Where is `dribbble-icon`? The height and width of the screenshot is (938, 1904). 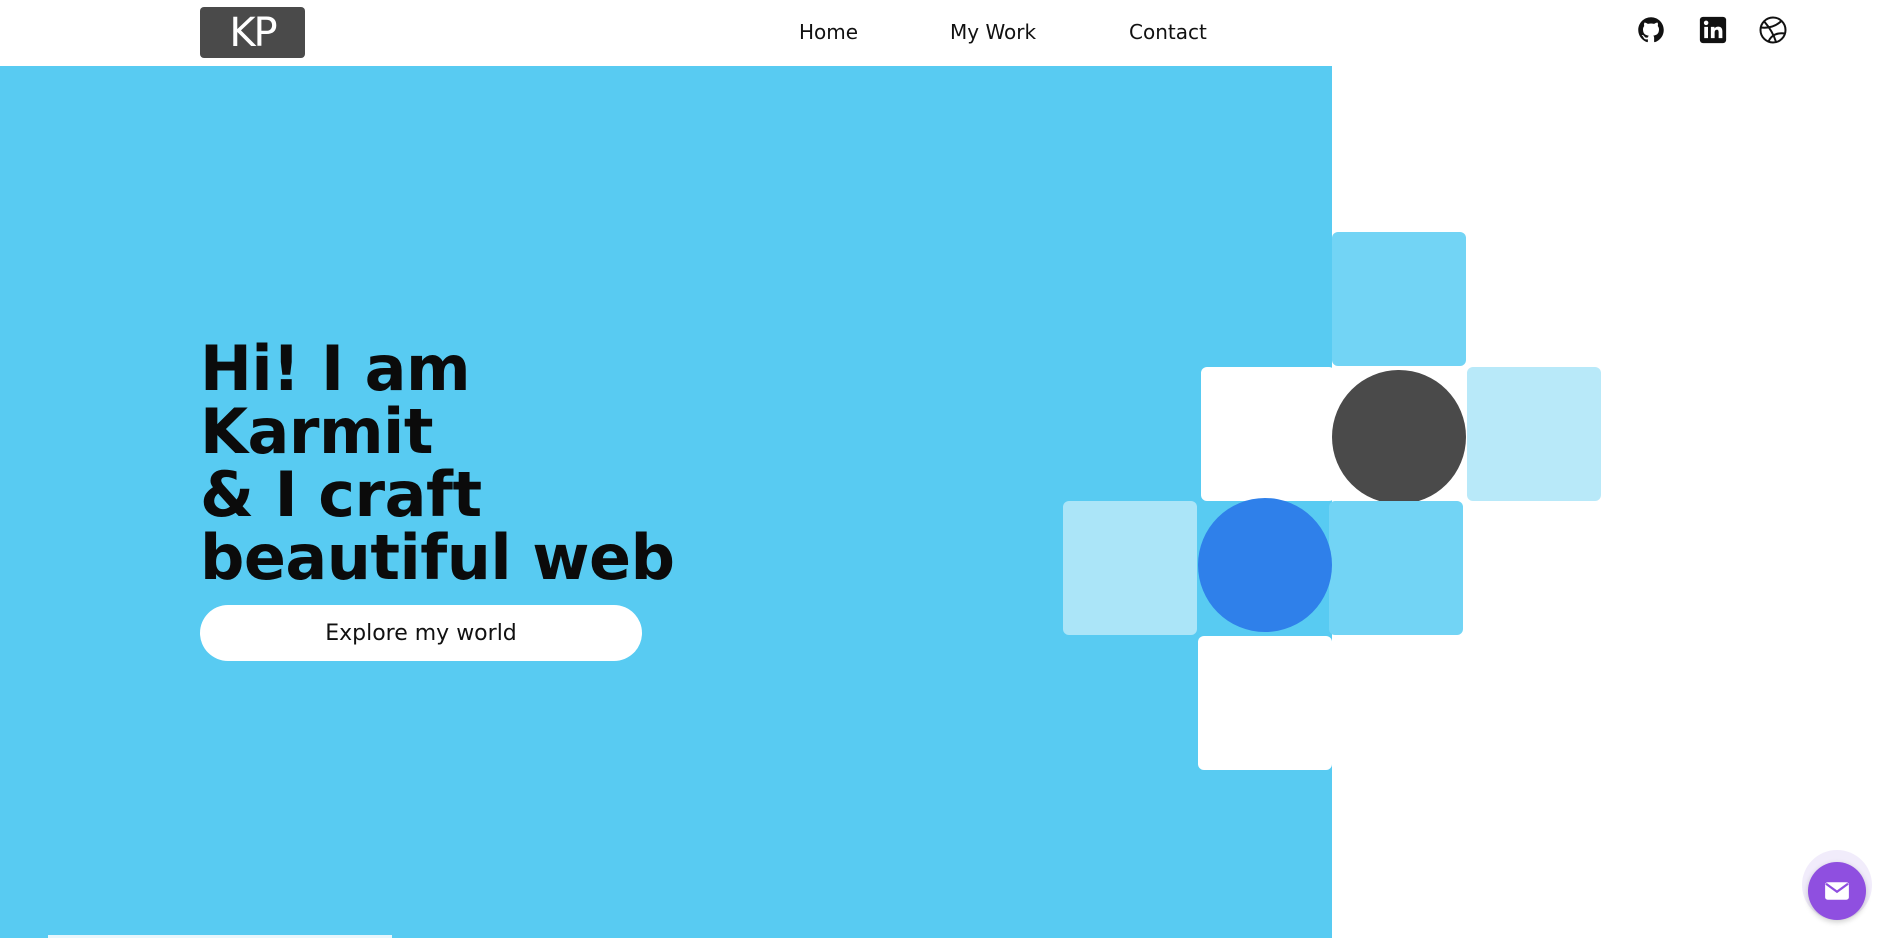 dribbble-icon is located at coordinates (1773, 30).